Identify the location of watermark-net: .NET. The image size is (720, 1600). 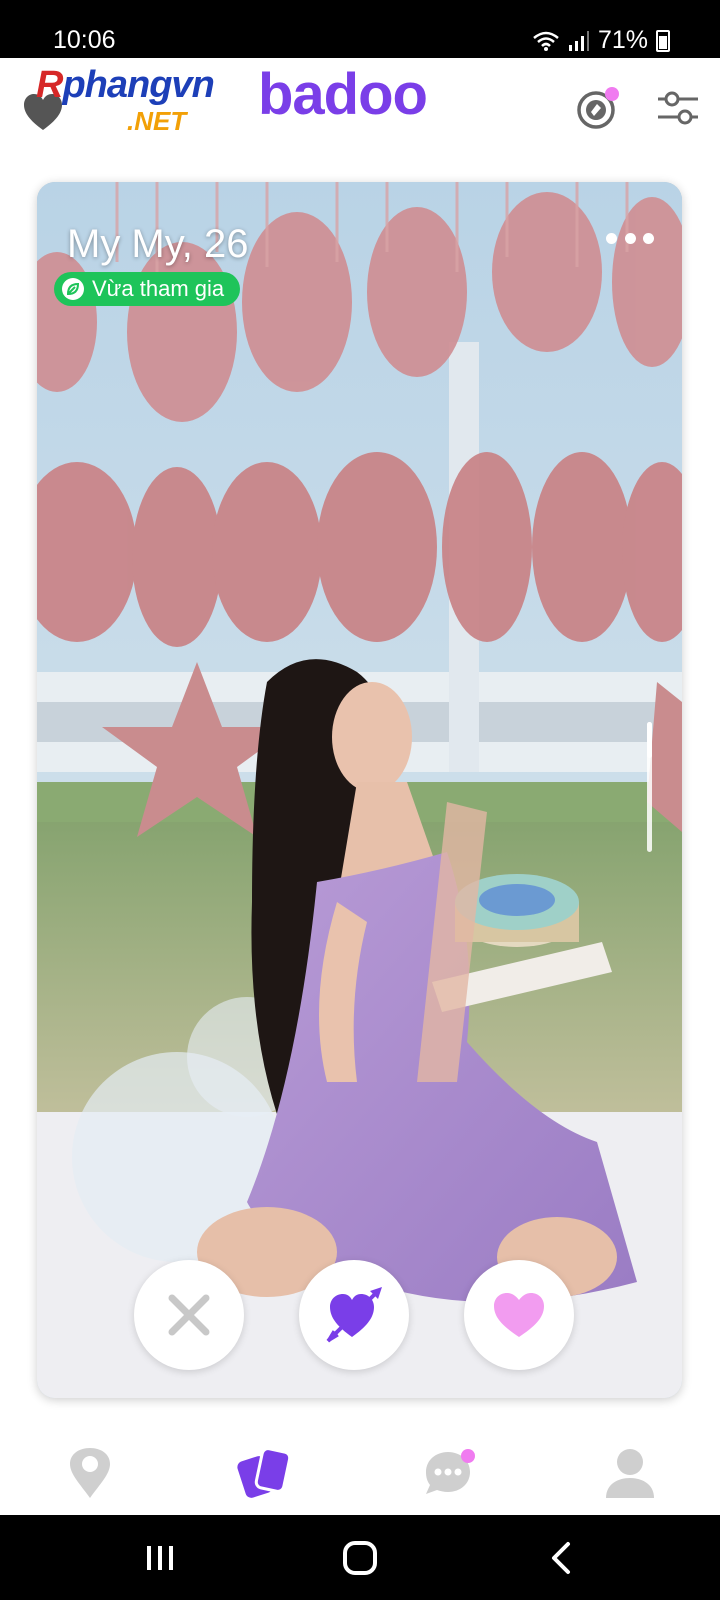
(157, 121).